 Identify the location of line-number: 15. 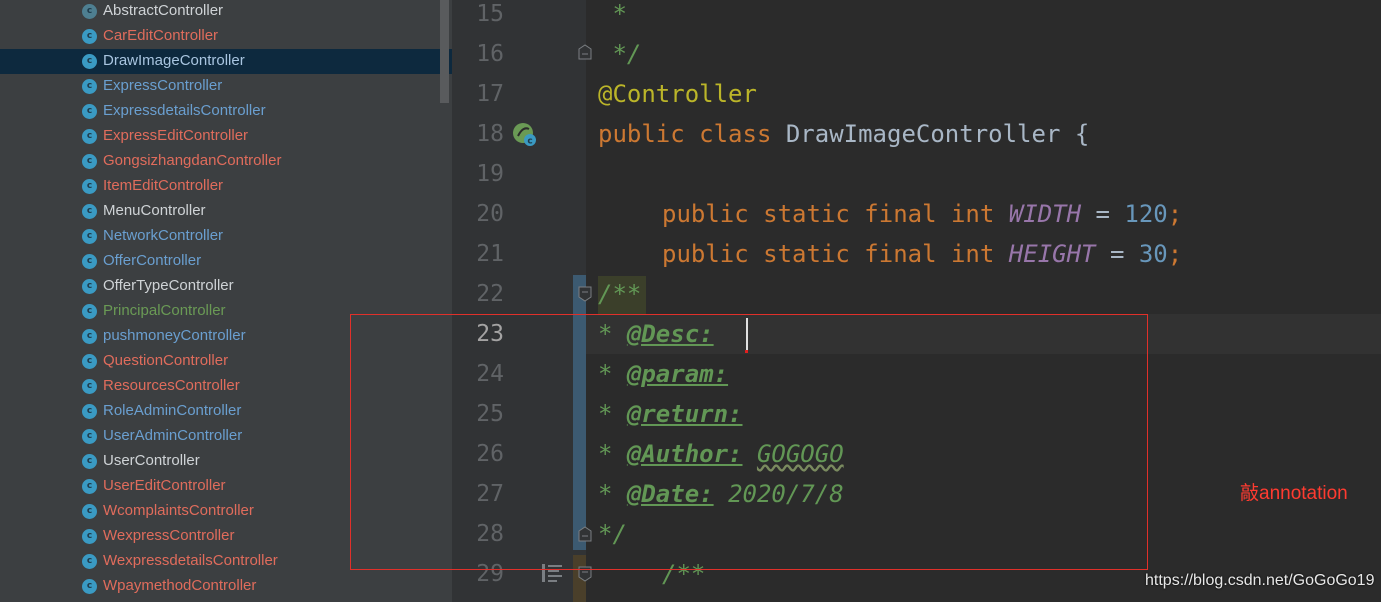
(478, 17).